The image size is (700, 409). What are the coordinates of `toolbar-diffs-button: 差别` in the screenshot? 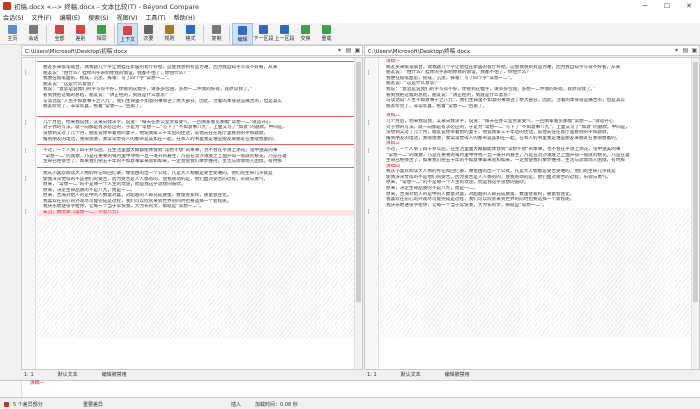 It's located at (80, 34).